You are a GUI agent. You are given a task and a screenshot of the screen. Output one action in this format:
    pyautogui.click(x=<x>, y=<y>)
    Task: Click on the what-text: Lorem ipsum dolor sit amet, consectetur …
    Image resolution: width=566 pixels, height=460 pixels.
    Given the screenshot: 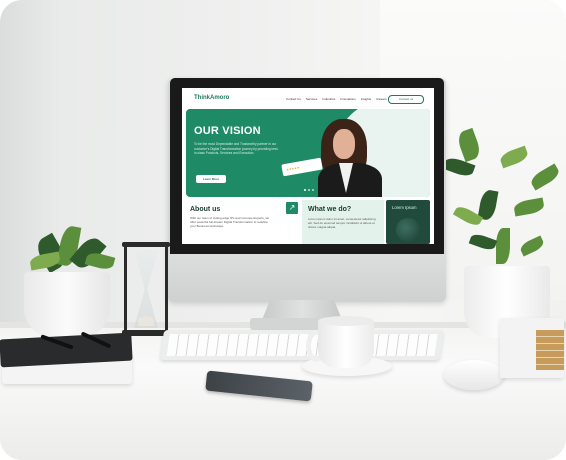 What is the action you would take?
    pyautogui.click(x=342, y=223)
    